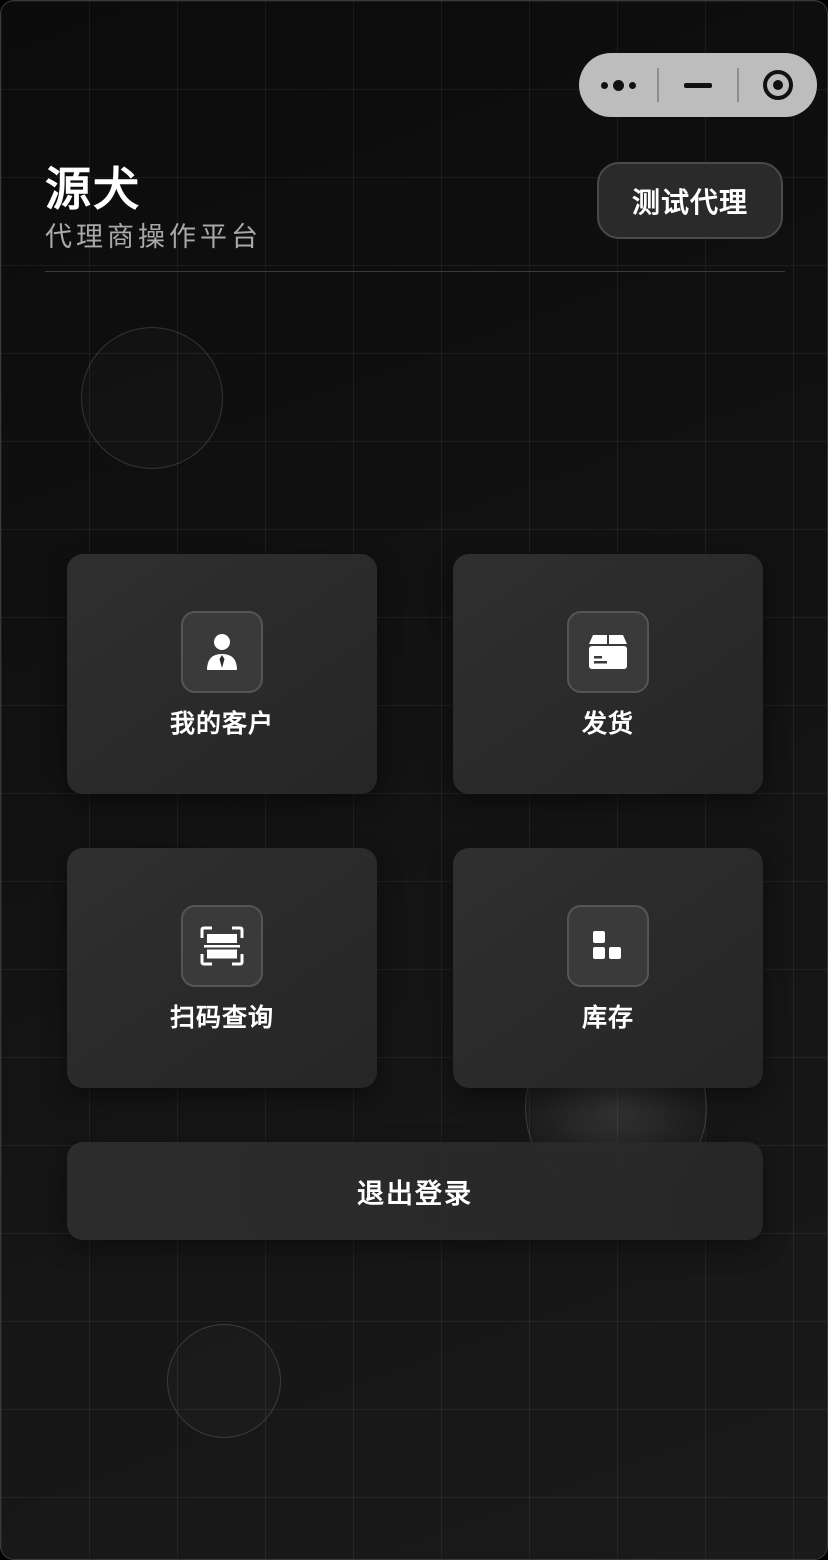 The height and width of the screenshot is (1560, 828). Describe the element at coordinates (607, 723) in the screenshot. I see `menu-label: 发货` at that location.